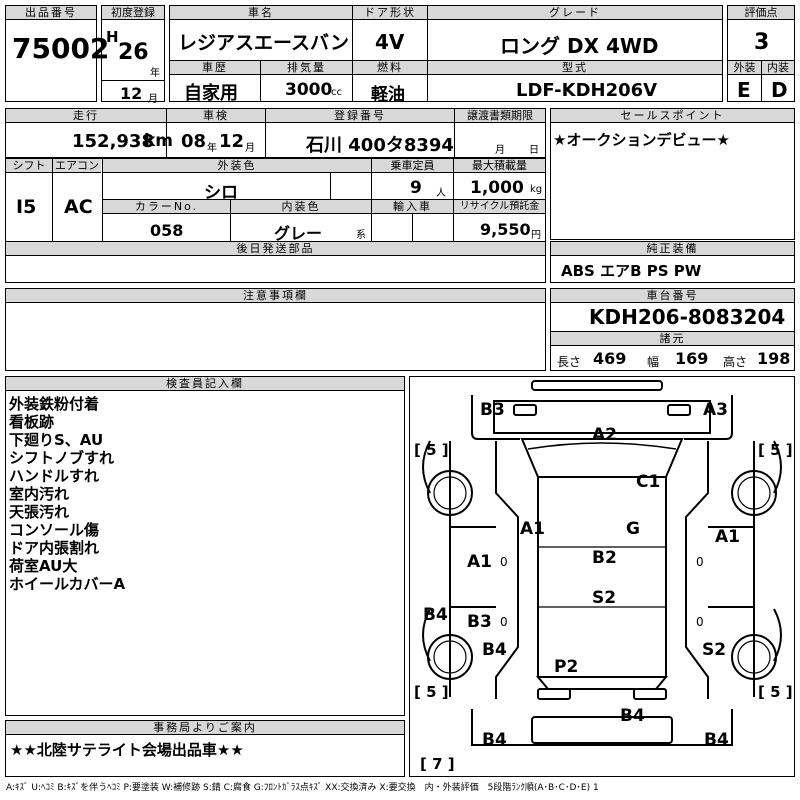 This screenshot has height=800, width=800. What do you see at coordinates (390, 42) in the screenshot?
I see `door: 4V` at bounding box center [390, 42].